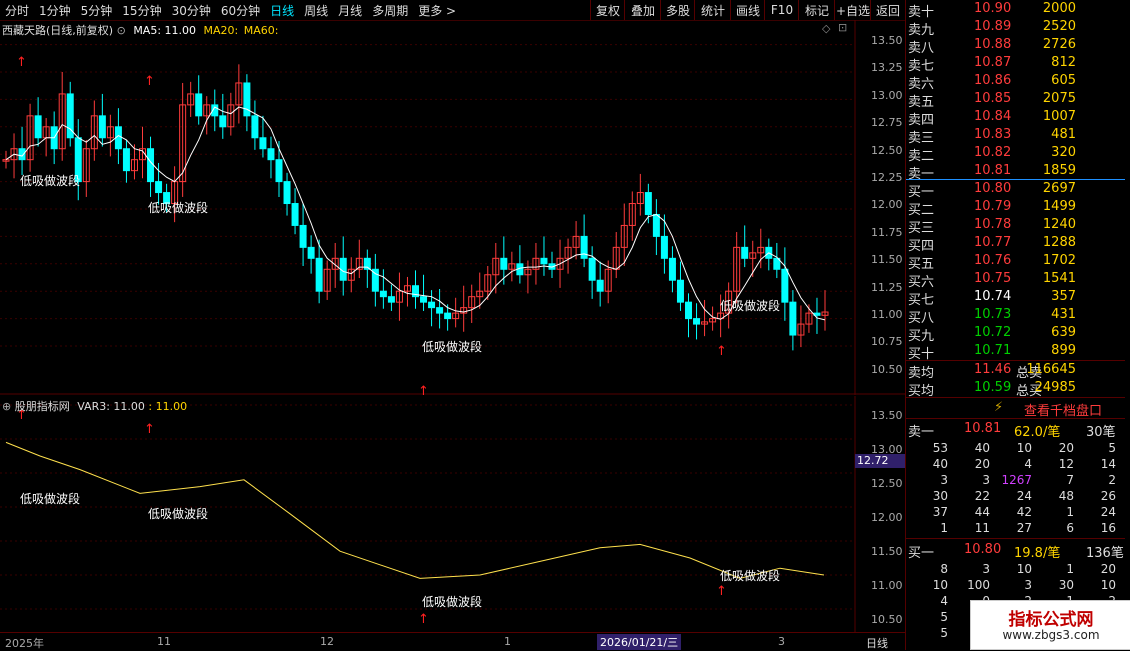 Image resolution: width=1130 pixels, height=651 pixels. Describe the element at coordinates (1016, 154) in the screenshot. I see `order-row: 卖二 10.82 320` at that location.